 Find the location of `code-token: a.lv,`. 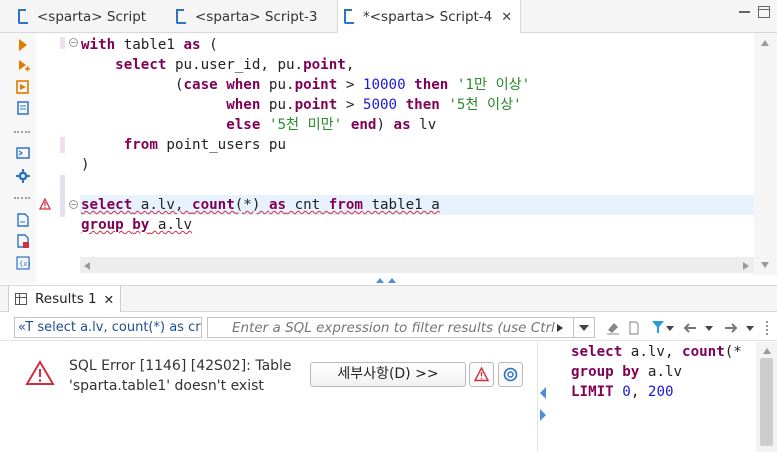

code-token: a.lv, is located at coordinates (162, 205).